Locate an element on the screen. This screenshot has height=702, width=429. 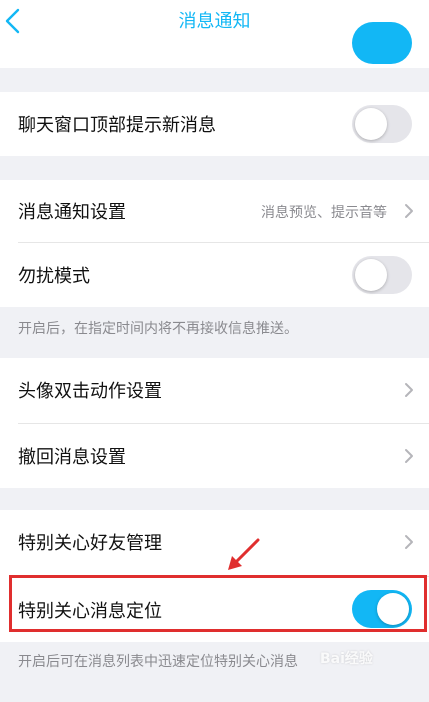
row-label: 勿扰模式 is located at coordinates (54, 276).